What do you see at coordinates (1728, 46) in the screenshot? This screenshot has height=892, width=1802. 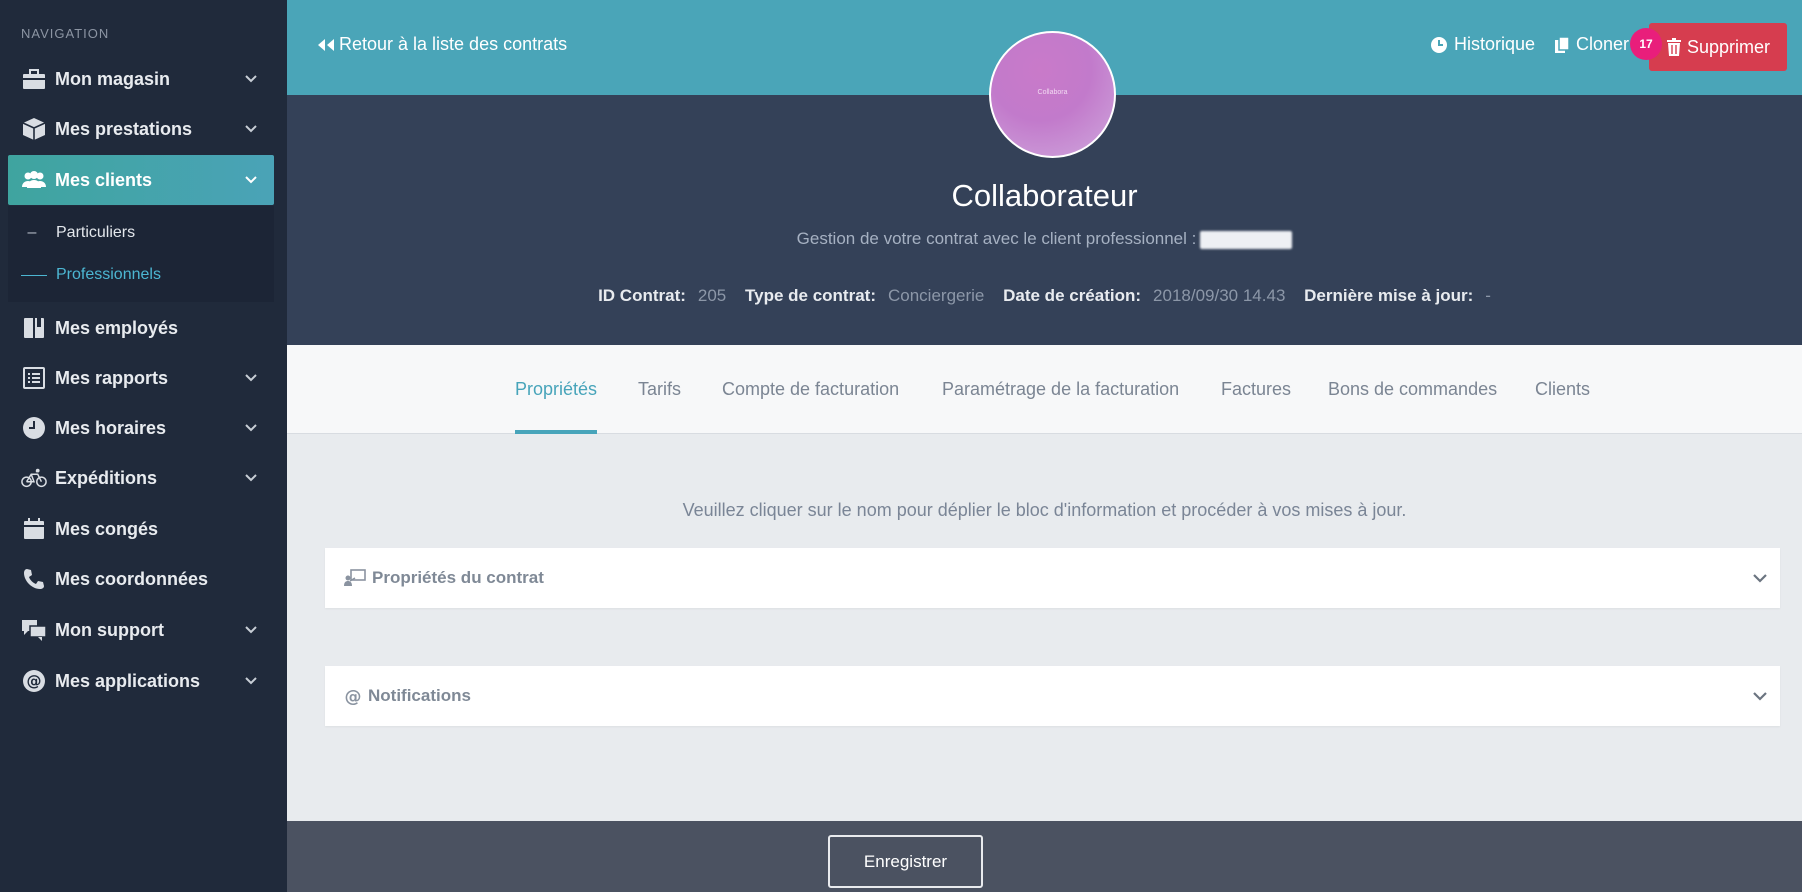 I see `delete-label: Supprimer` at bounding box center [1728, 46].